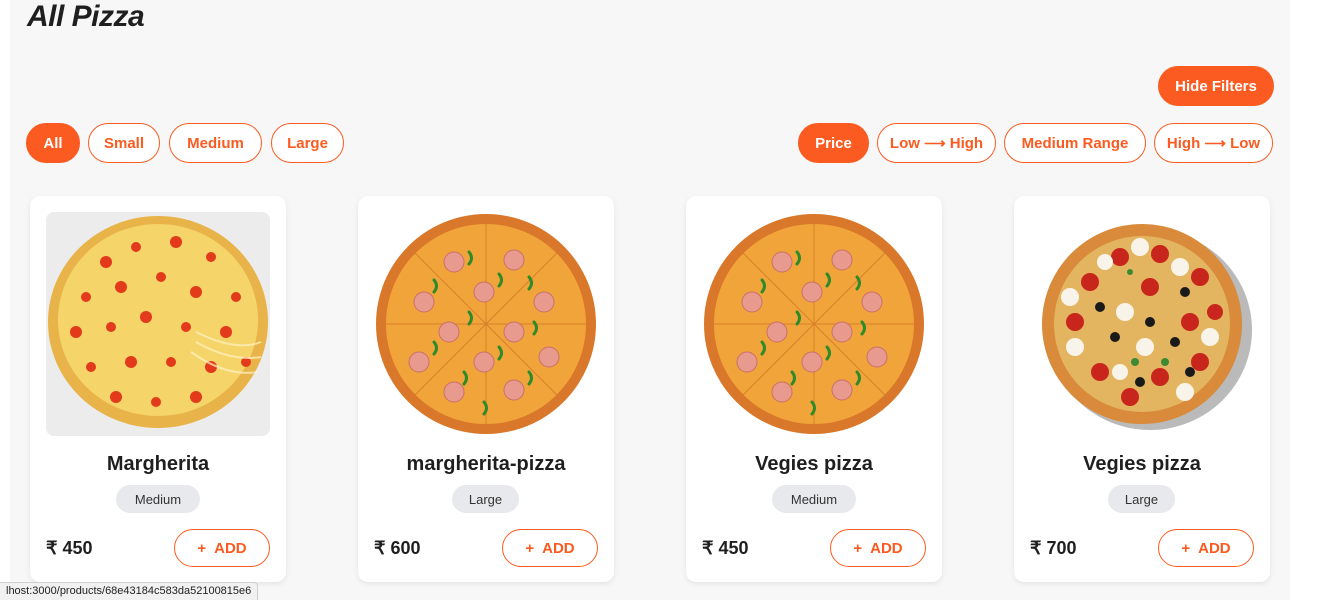  I want to click on hide-filters-button: Hide Filters, so click(1216, 86).